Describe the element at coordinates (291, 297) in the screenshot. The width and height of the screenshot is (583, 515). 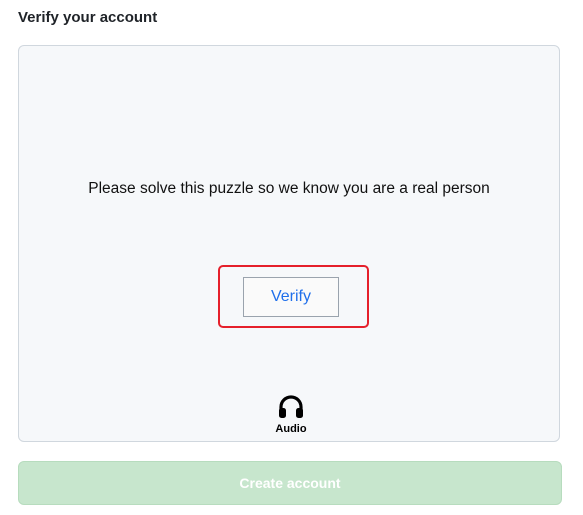
I see `verify-button: Verify` at that location.